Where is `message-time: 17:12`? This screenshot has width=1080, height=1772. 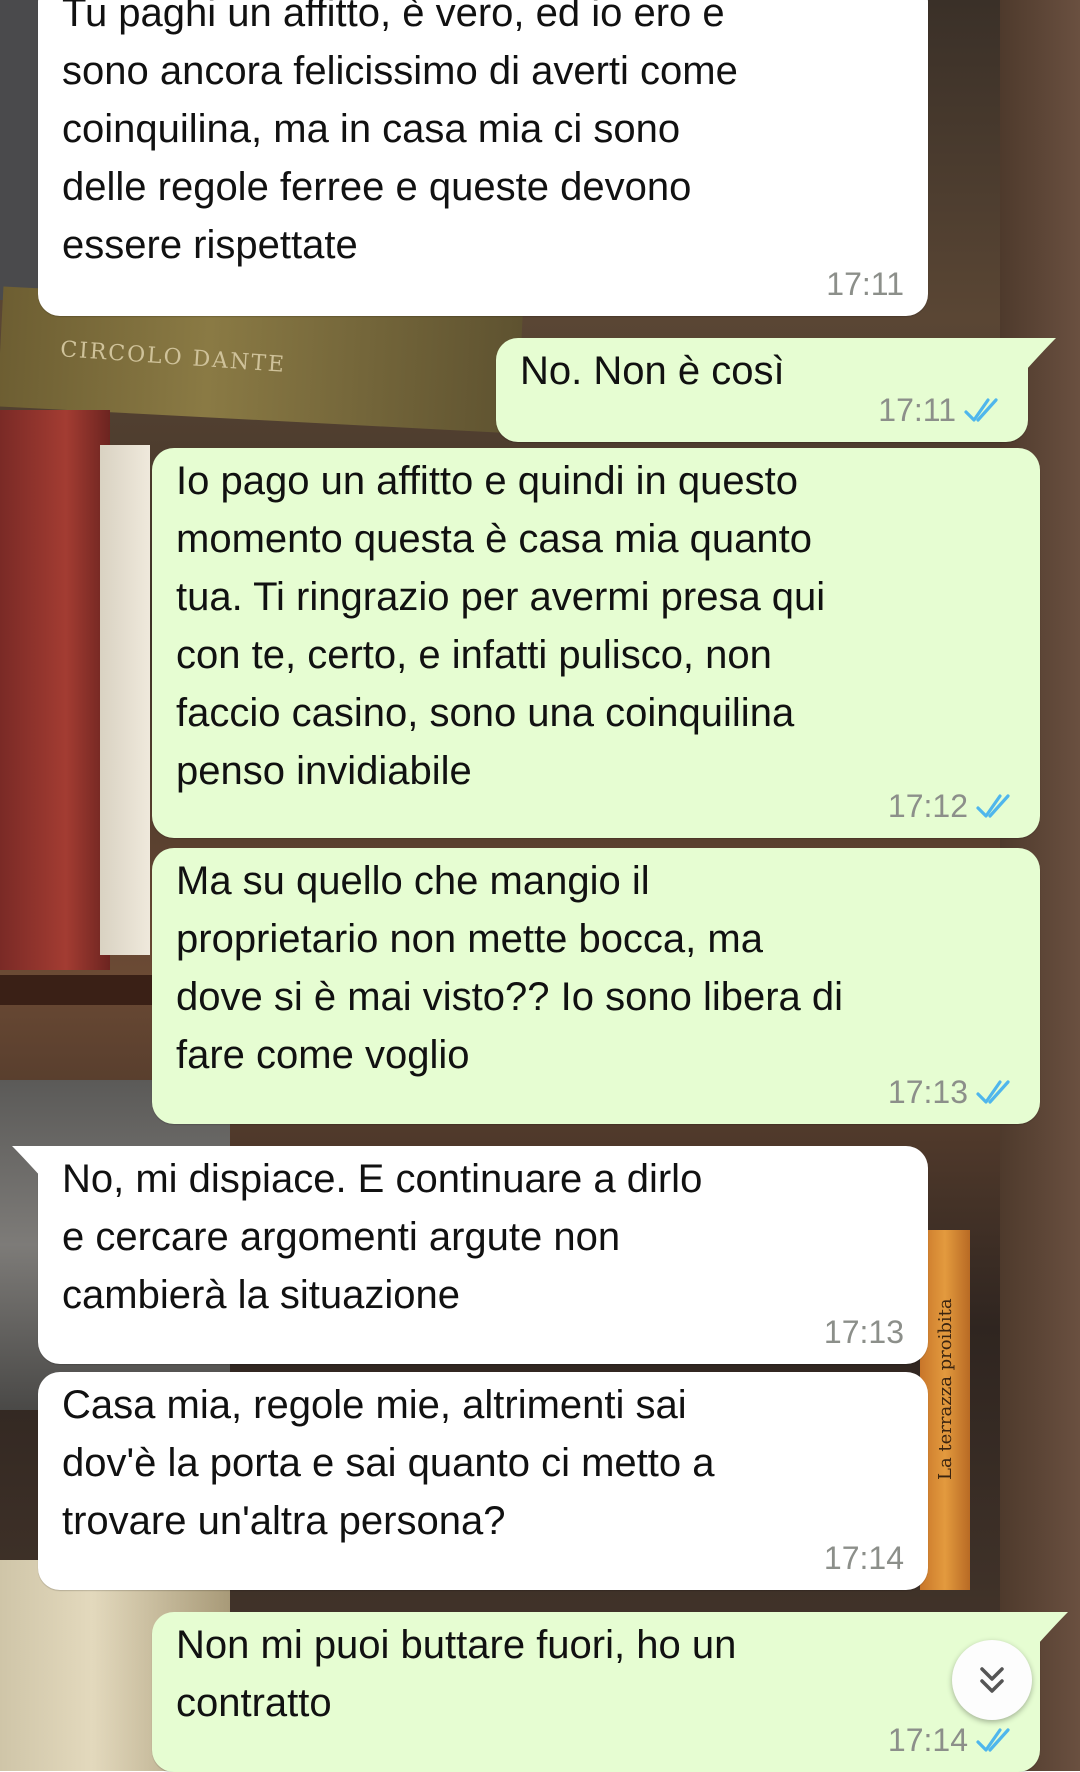
message-time: 17:12 is located at coordinates (927, 806).